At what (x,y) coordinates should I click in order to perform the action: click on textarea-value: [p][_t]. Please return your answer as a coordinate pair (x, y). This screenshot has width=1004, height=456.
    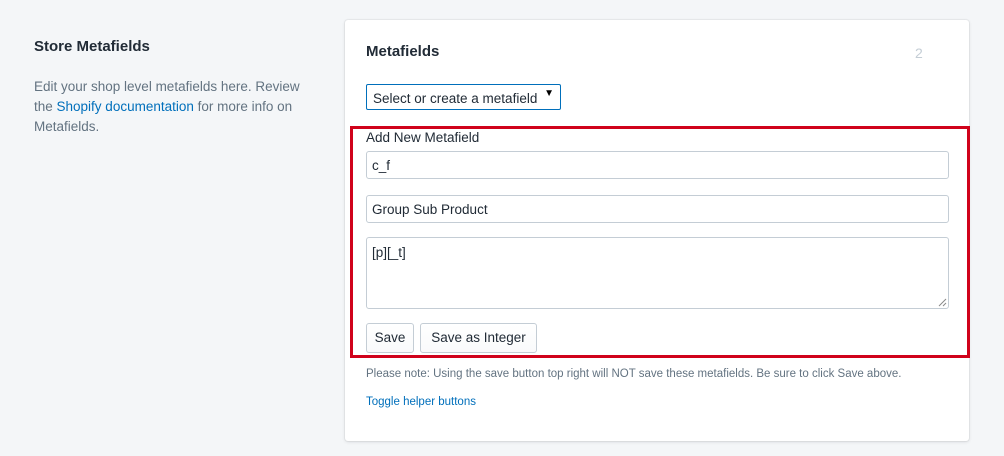
    Looking at the image, I should click on (389, 252).